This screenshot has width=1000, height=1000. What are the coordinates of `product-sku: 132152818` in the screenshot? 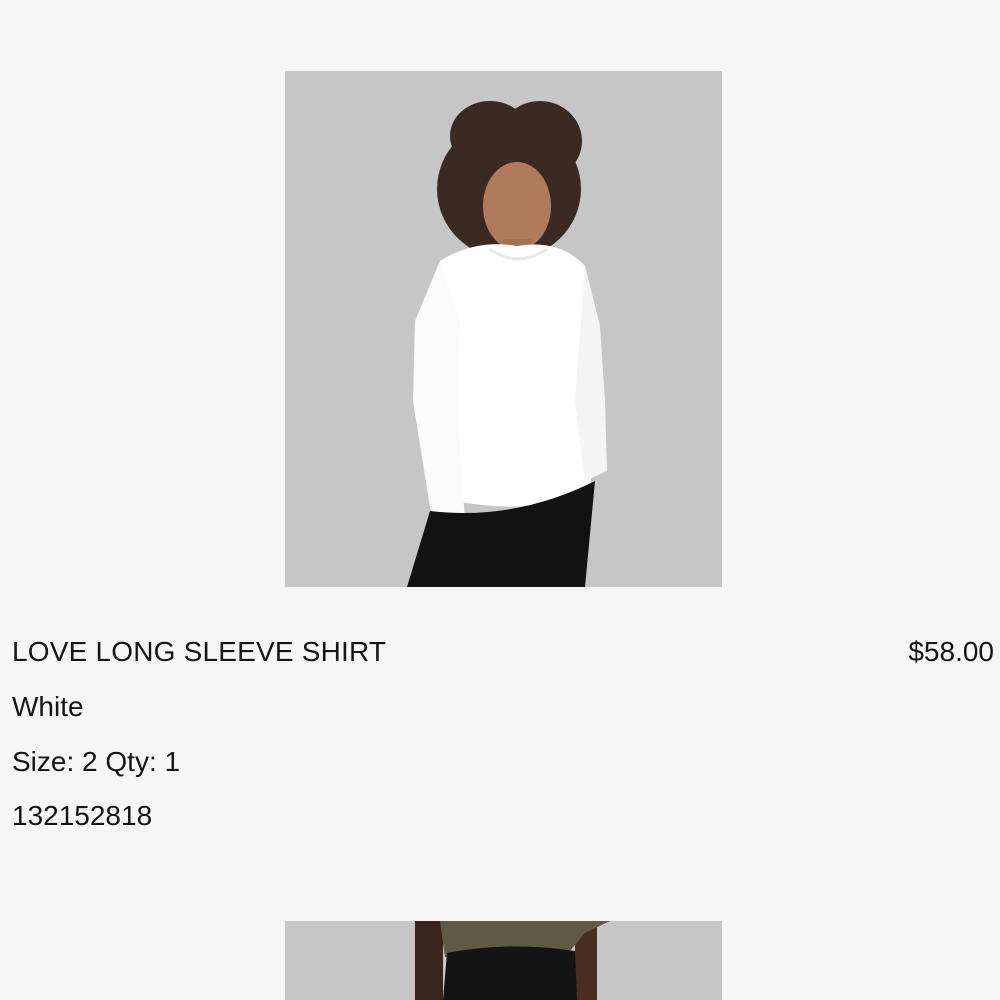 It's located at (82, 815).